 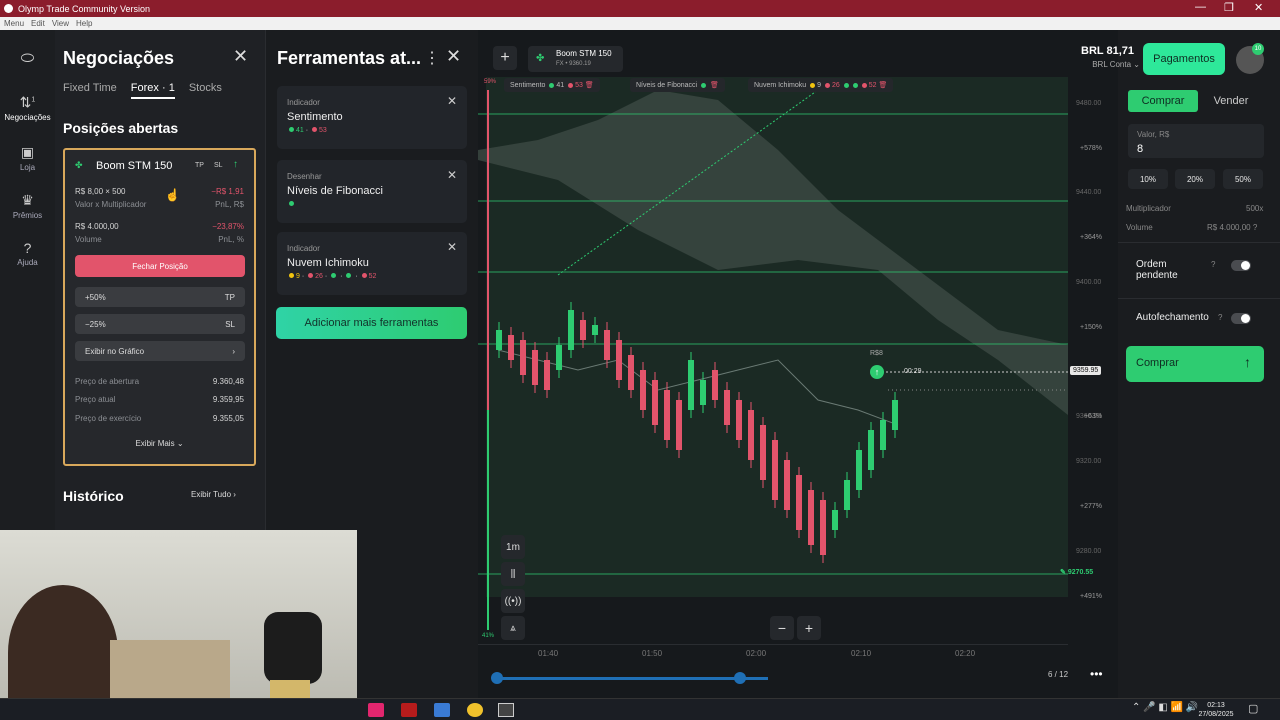 What do you see at coordinates (1229, 7) in the screenshot?
I see `maximize-icon: ❐` at bounding box center [1229, 7].